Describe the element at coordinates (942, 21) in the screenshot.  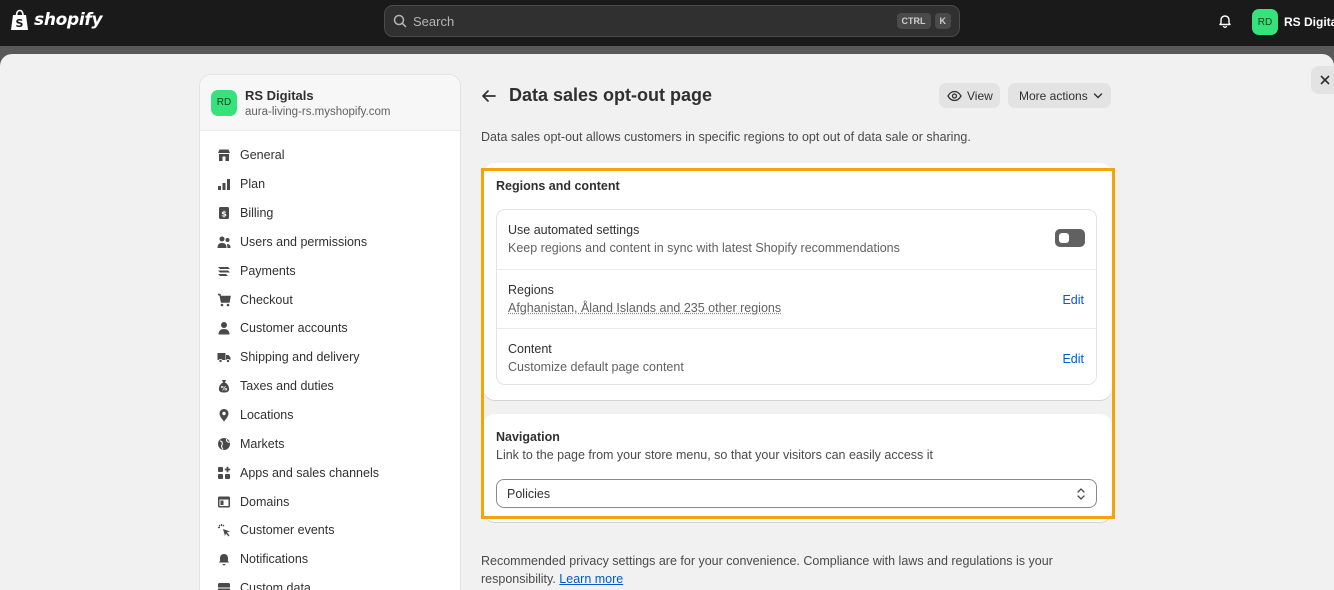
I see `shortcut-k-key: K` at that location.